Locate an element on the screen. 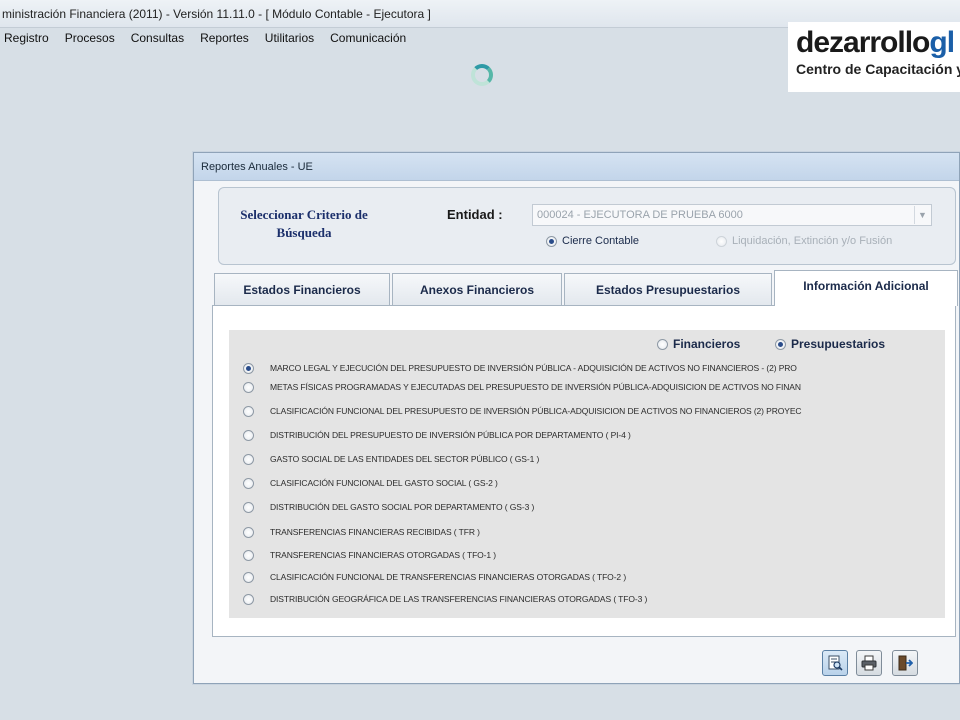  menu-registro: Registro is located at coordinates (26, 38).